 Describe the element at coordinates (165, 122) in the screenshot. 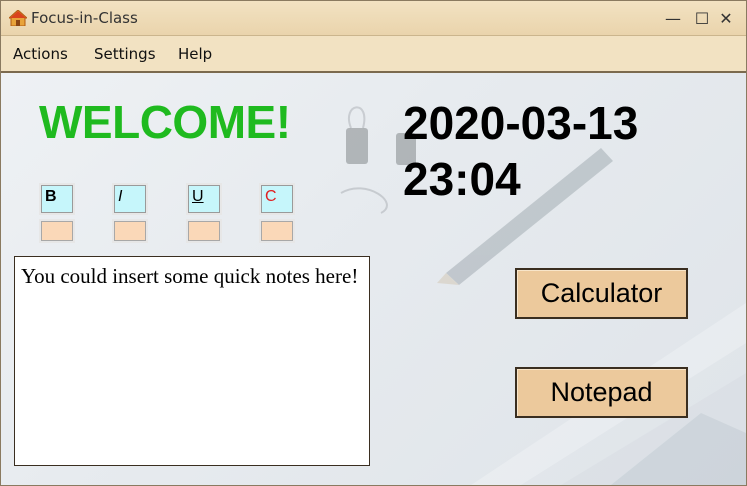

I see `welcome-heading: WELCOME!` at that location.